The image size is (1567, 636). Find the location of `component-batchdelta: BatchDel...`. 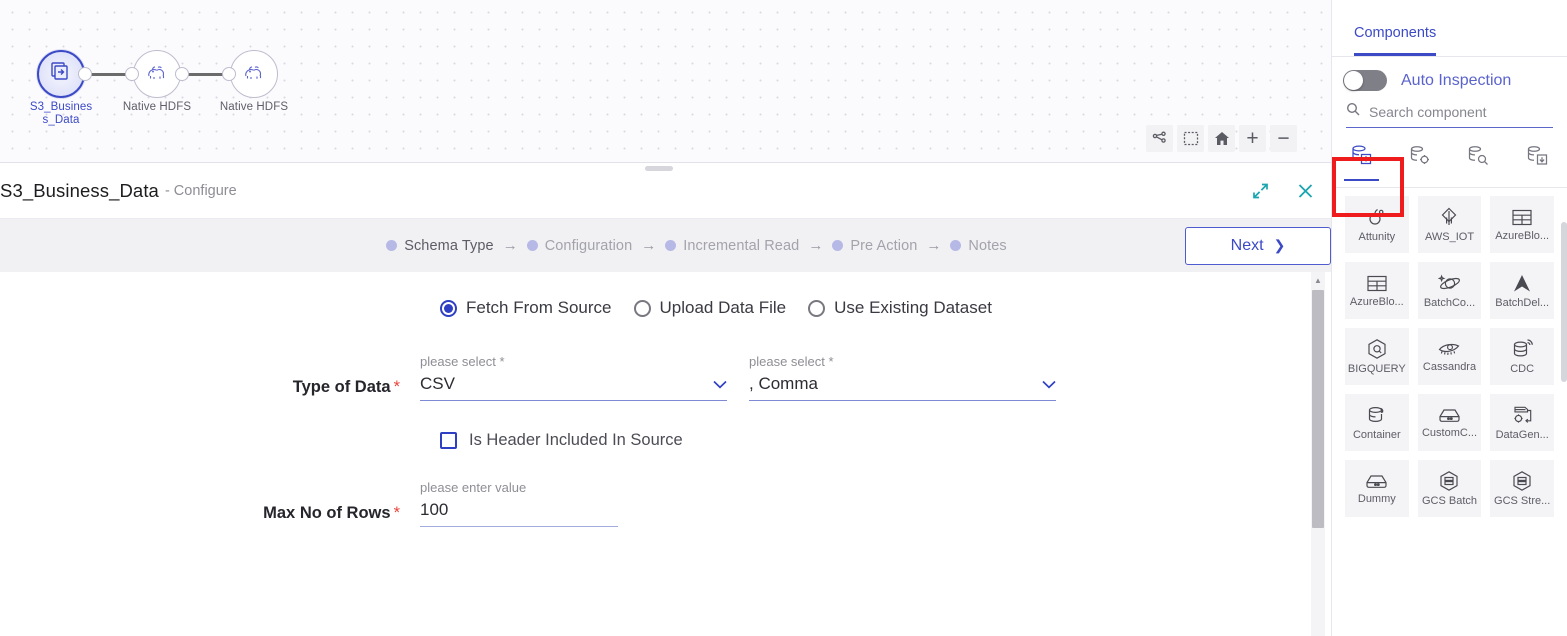

component-batchdelta: BatchDel... is located at coordinates (1522, 290).